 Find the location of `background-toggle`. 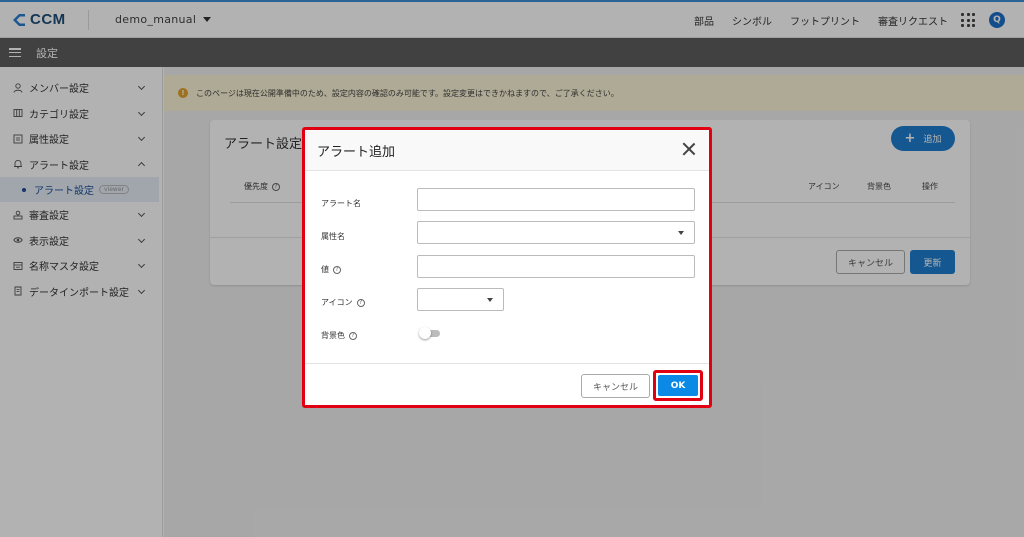

background-toggle is located at coordinates (429, 333).